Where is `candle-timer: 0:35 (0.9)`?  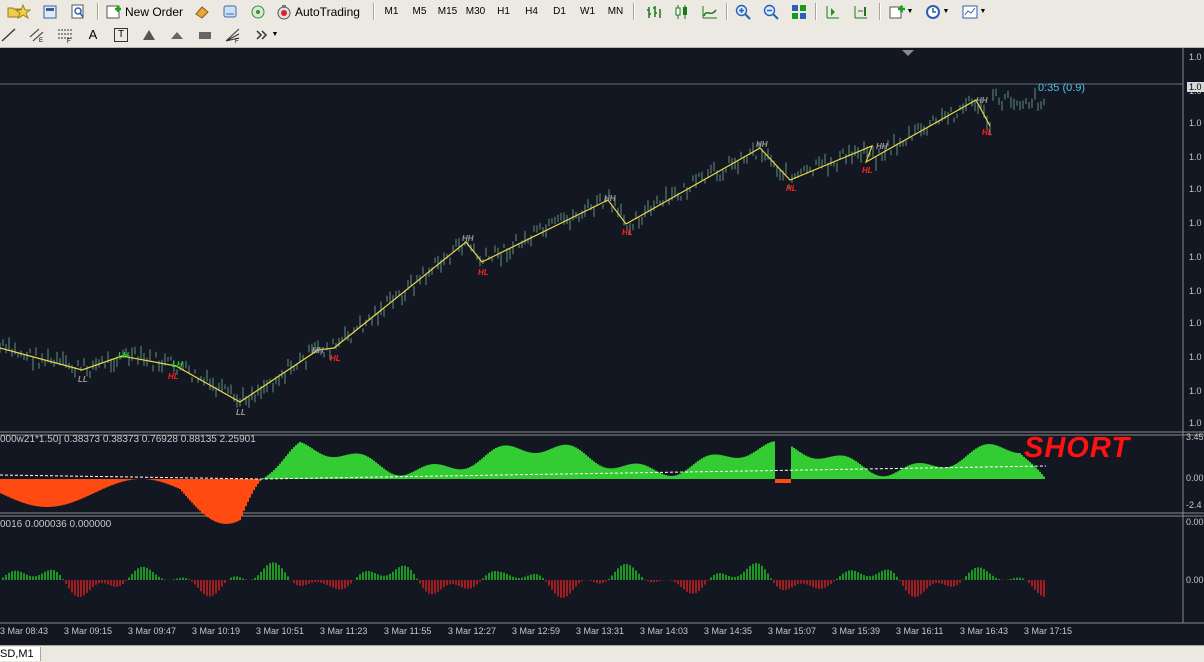
candle-timer: 0:35 (0.9) is located at coordinates (1062, 88).